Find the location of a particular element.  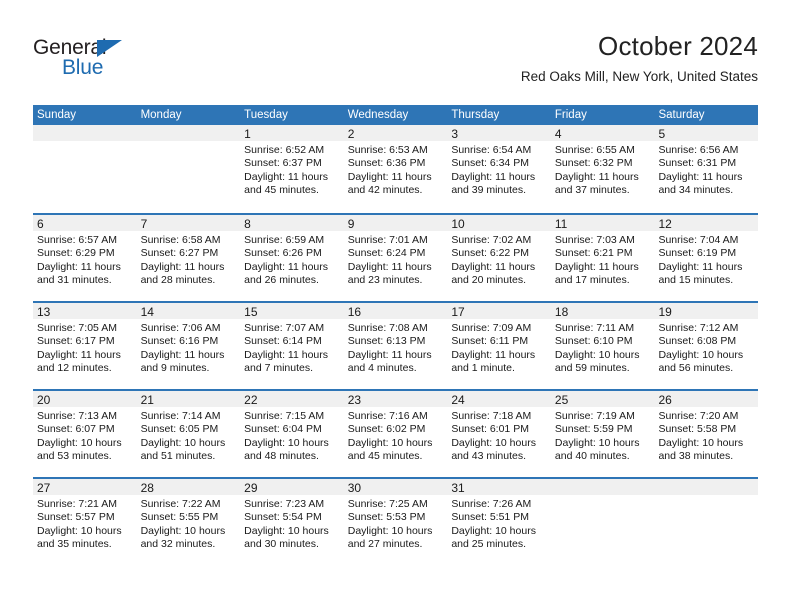

sunrise-text: Sunrise: 7:15 AM is located at coordinates (284, 416).